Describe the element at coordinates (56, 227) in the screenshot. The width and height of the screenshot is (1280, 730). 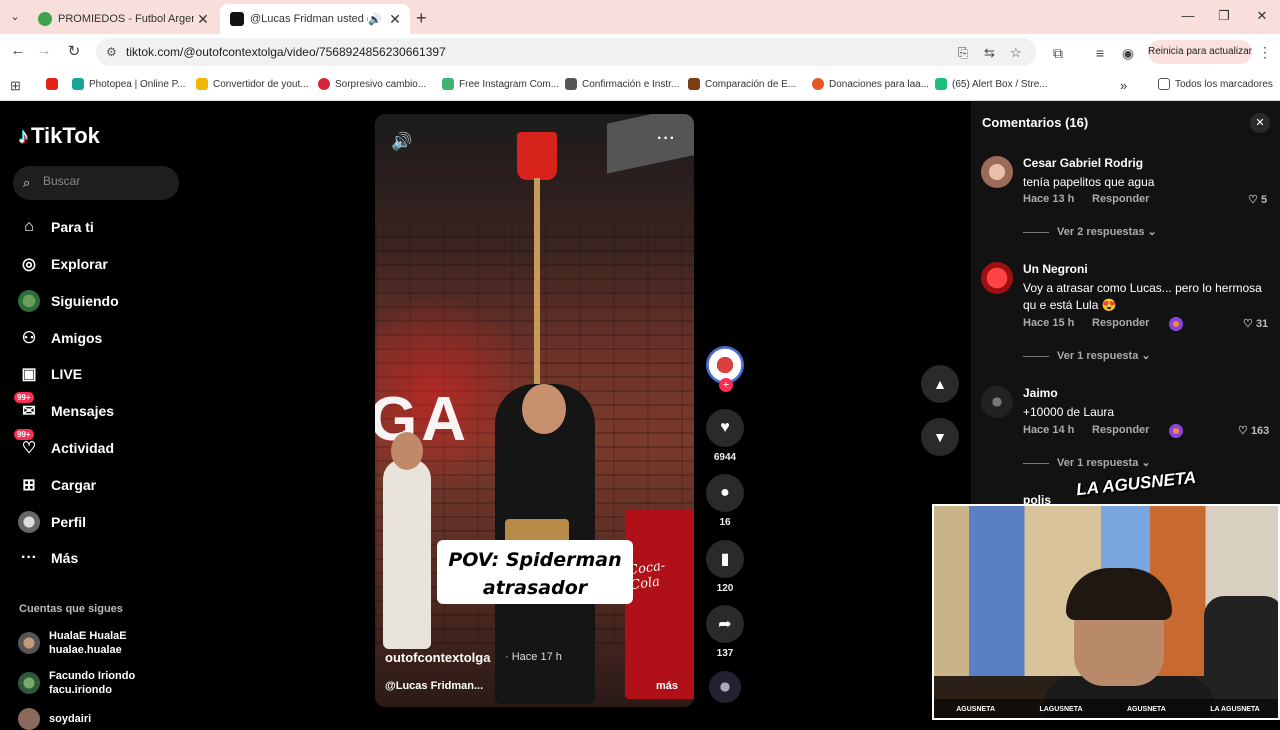
I see `nav-for-you: ⌂ Para ti` at that location.